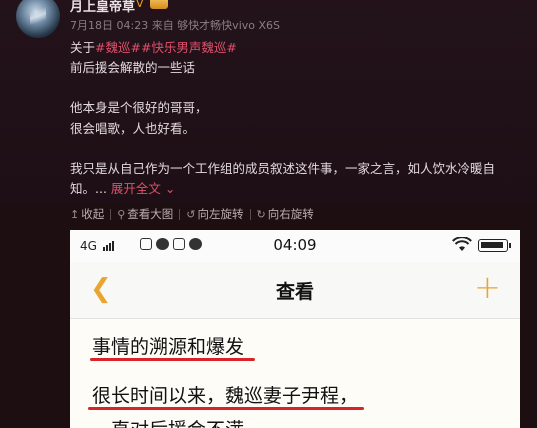 This screenshot has height=428, width=537. Describe the element at coordinates (494, 245) in the screenshot. I see `battery-icon` at that location.